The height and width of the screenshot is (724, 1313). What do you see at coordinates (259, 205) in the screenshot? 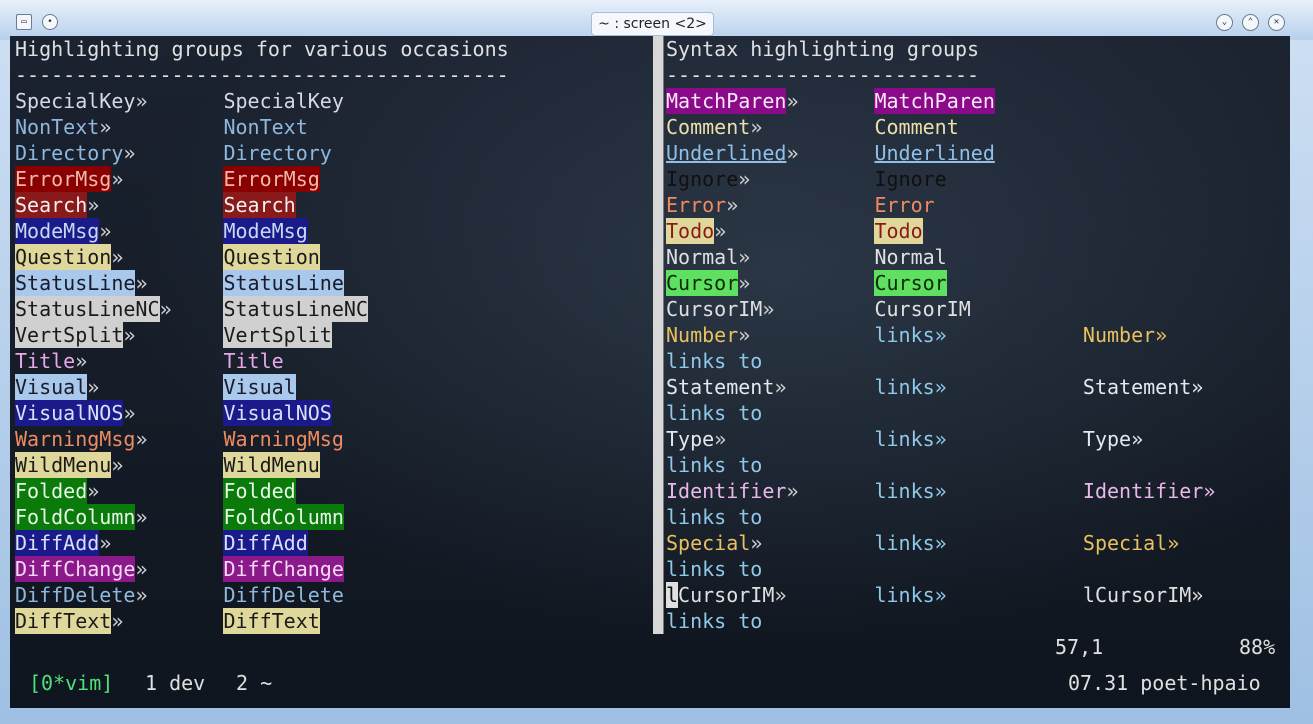
I see `highlight-group-name: Search` at bounding box center [259, 205].